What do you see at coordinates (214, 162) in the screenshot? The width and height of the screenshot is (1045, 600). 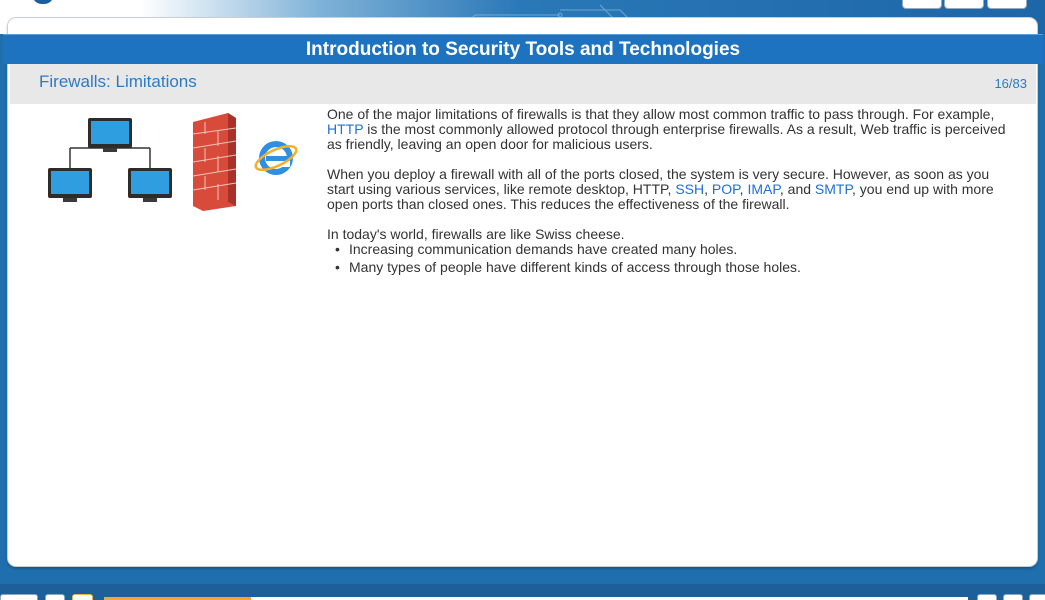 I see `brick-wall-icon` at bounding box center [214, 162].